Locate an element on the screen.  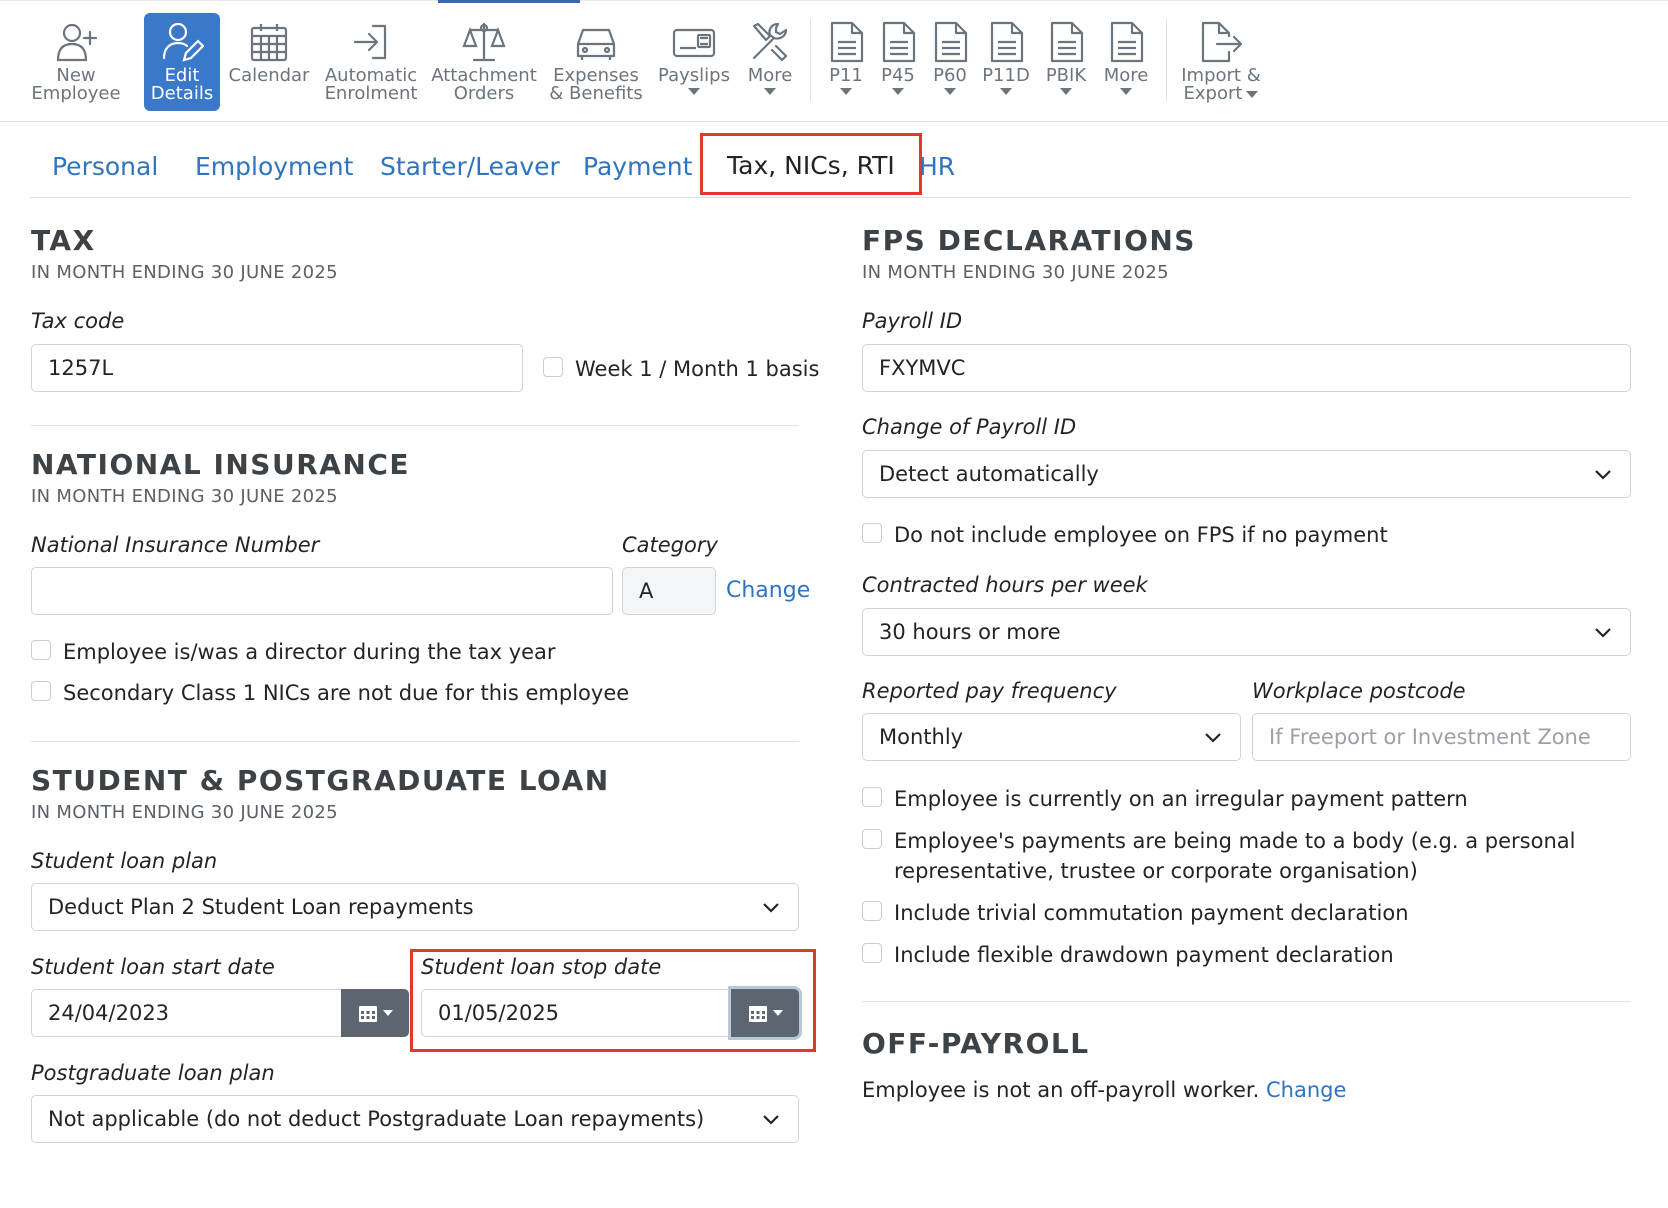
select-value: Deduct Plan 2 Student Loan repayments is located at coordinates (261, 907).